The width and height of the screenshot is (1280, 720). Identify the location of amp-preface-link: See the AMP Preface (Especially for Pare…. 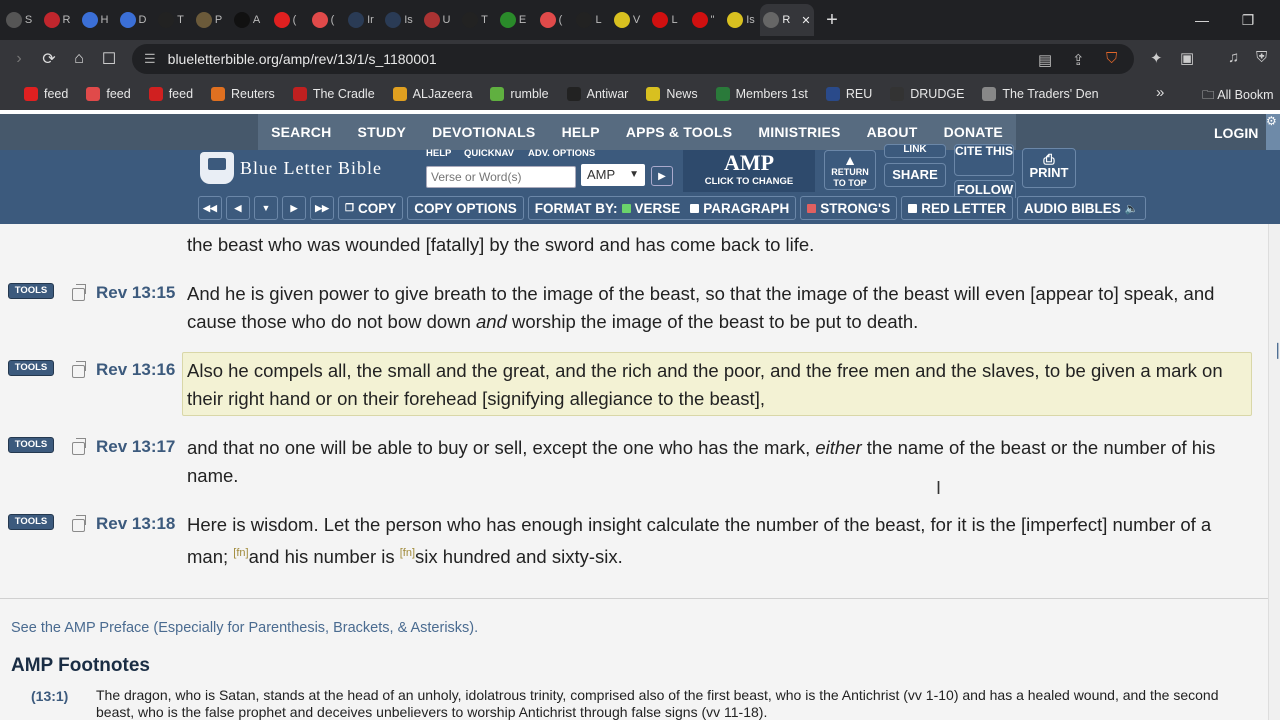
(244, 628).